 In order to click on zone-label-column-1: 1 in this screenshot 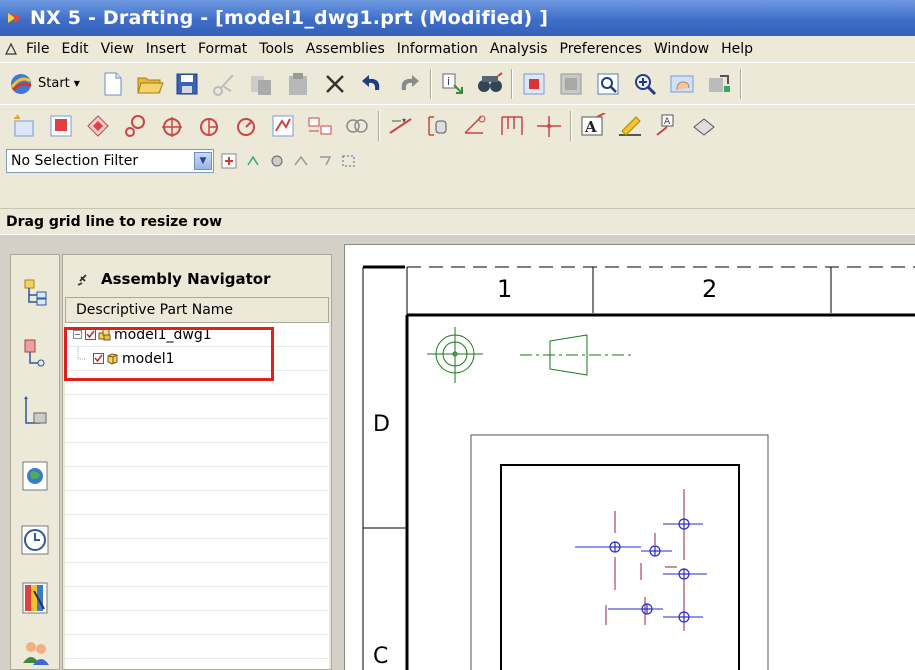, I will do `click(504, 289)`.